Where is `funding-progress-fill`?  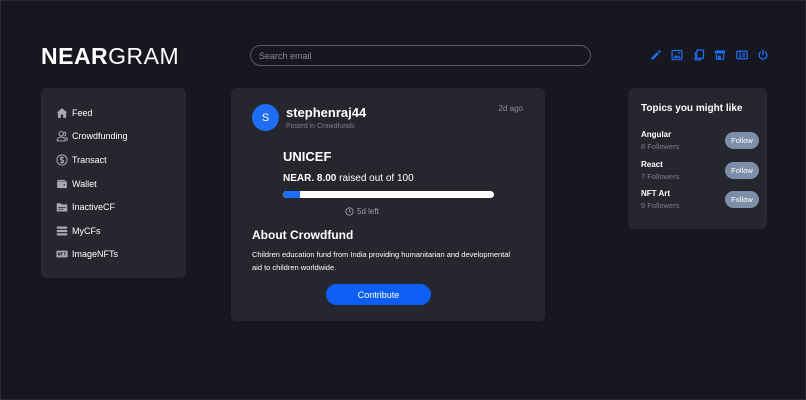 funding-progress-fill is located at coordinates (291, 194).